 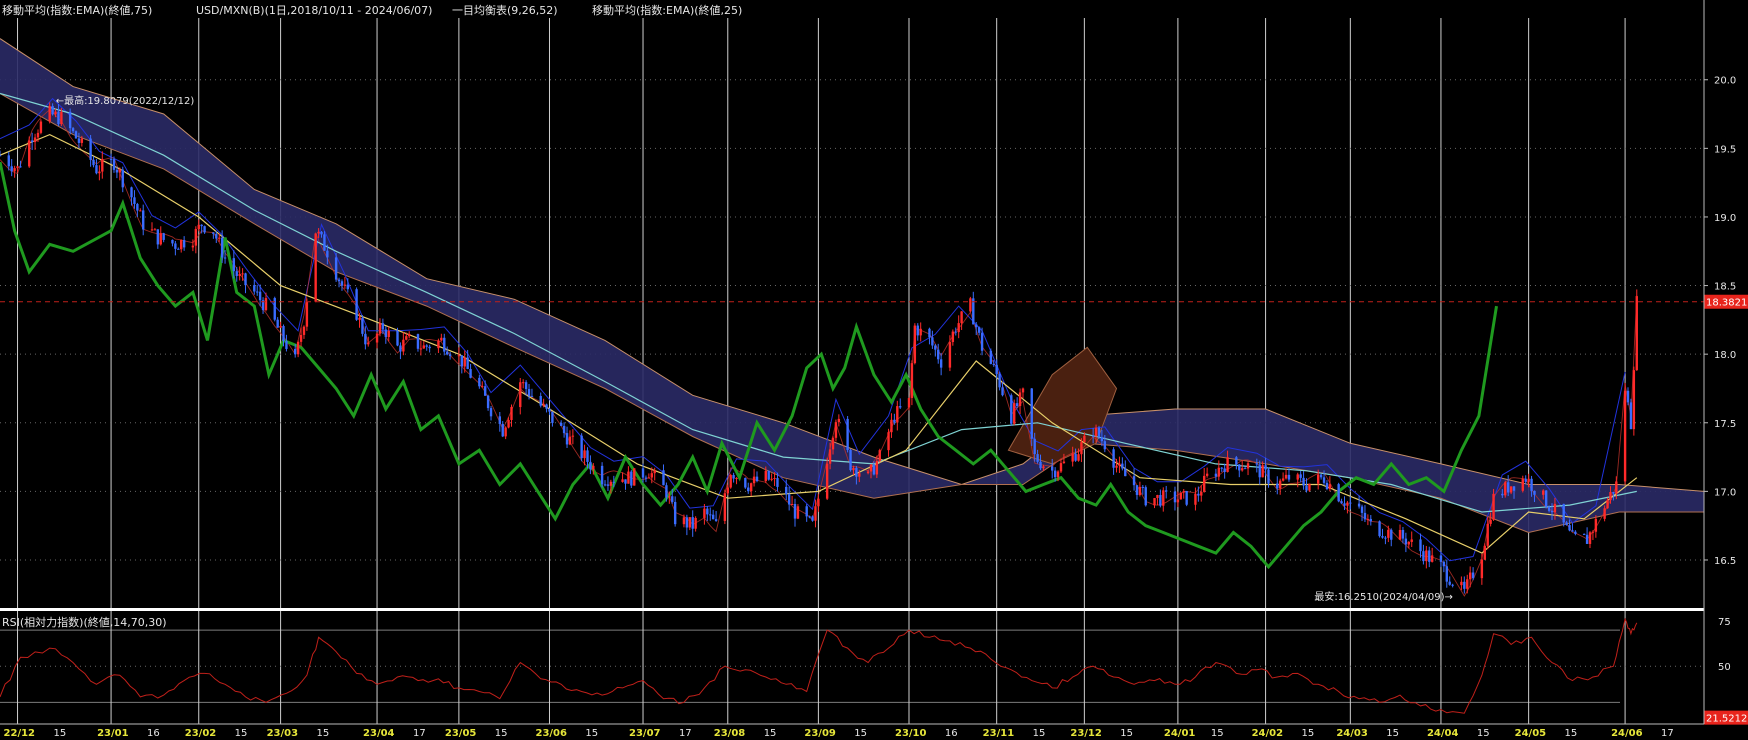 I want to click on date-axis-label: 17, so click(x=685, y=733).